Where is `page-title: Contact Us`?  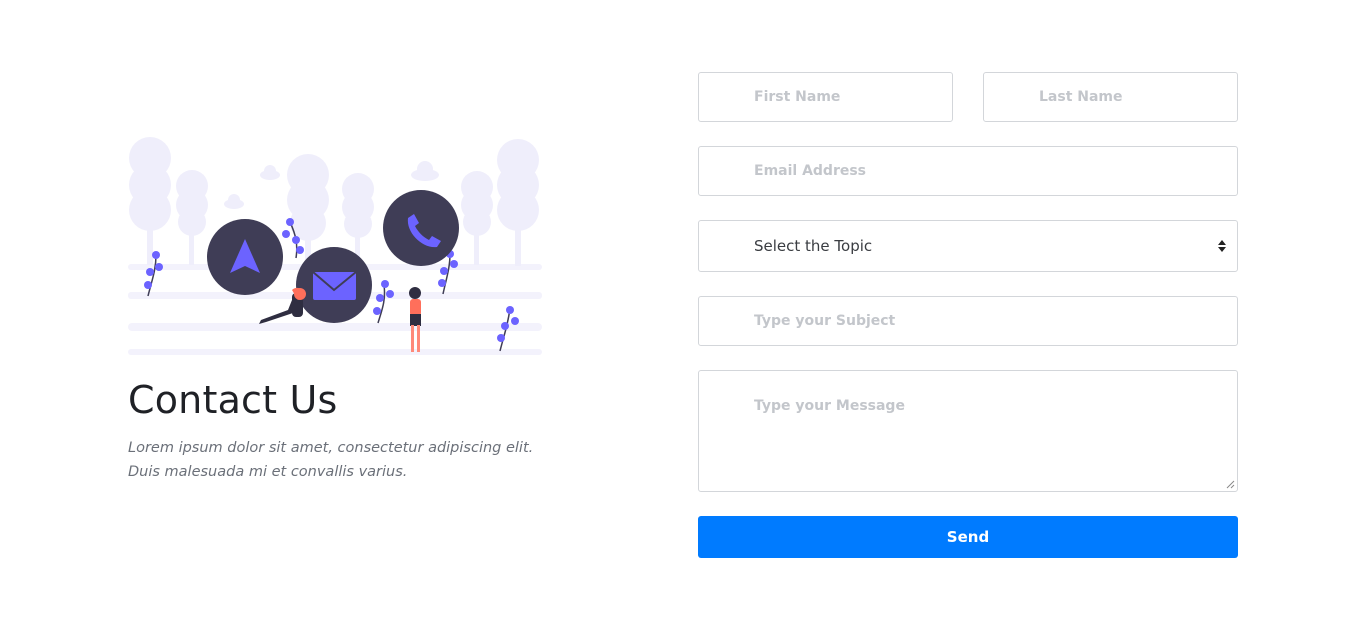 page-title: Contact Us is located at coordinates (233, 400).